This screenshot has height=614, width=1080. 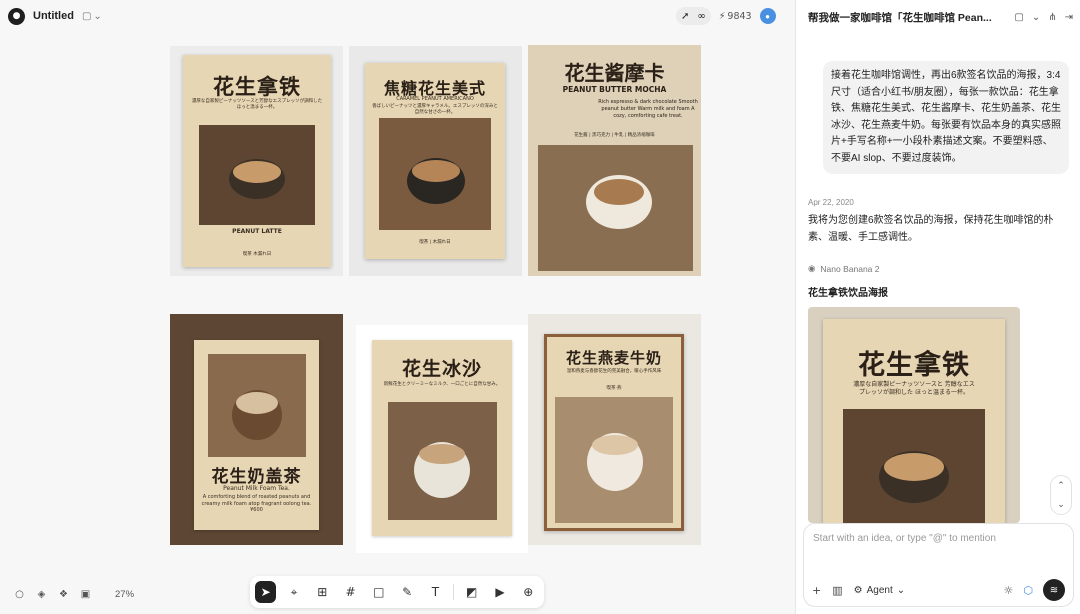 I want to click on text-icon: T, so click(x=435, y=592).